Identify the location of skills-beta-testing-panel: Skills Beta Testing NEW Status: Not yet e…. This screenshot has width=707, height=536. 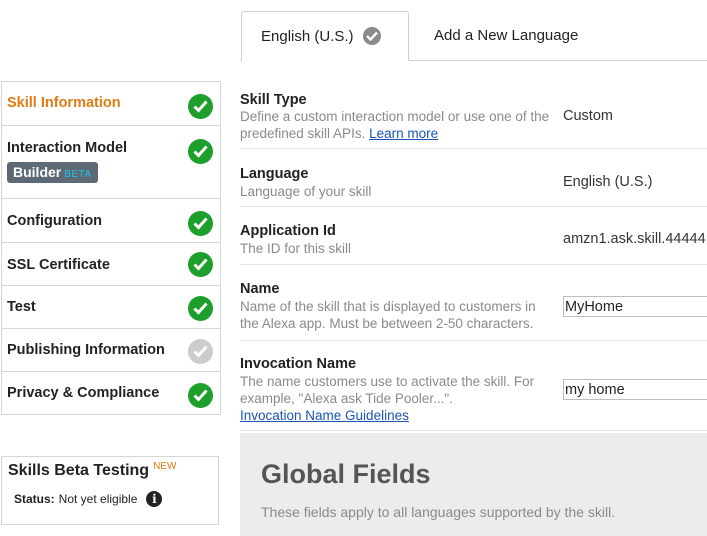
(110, 490).